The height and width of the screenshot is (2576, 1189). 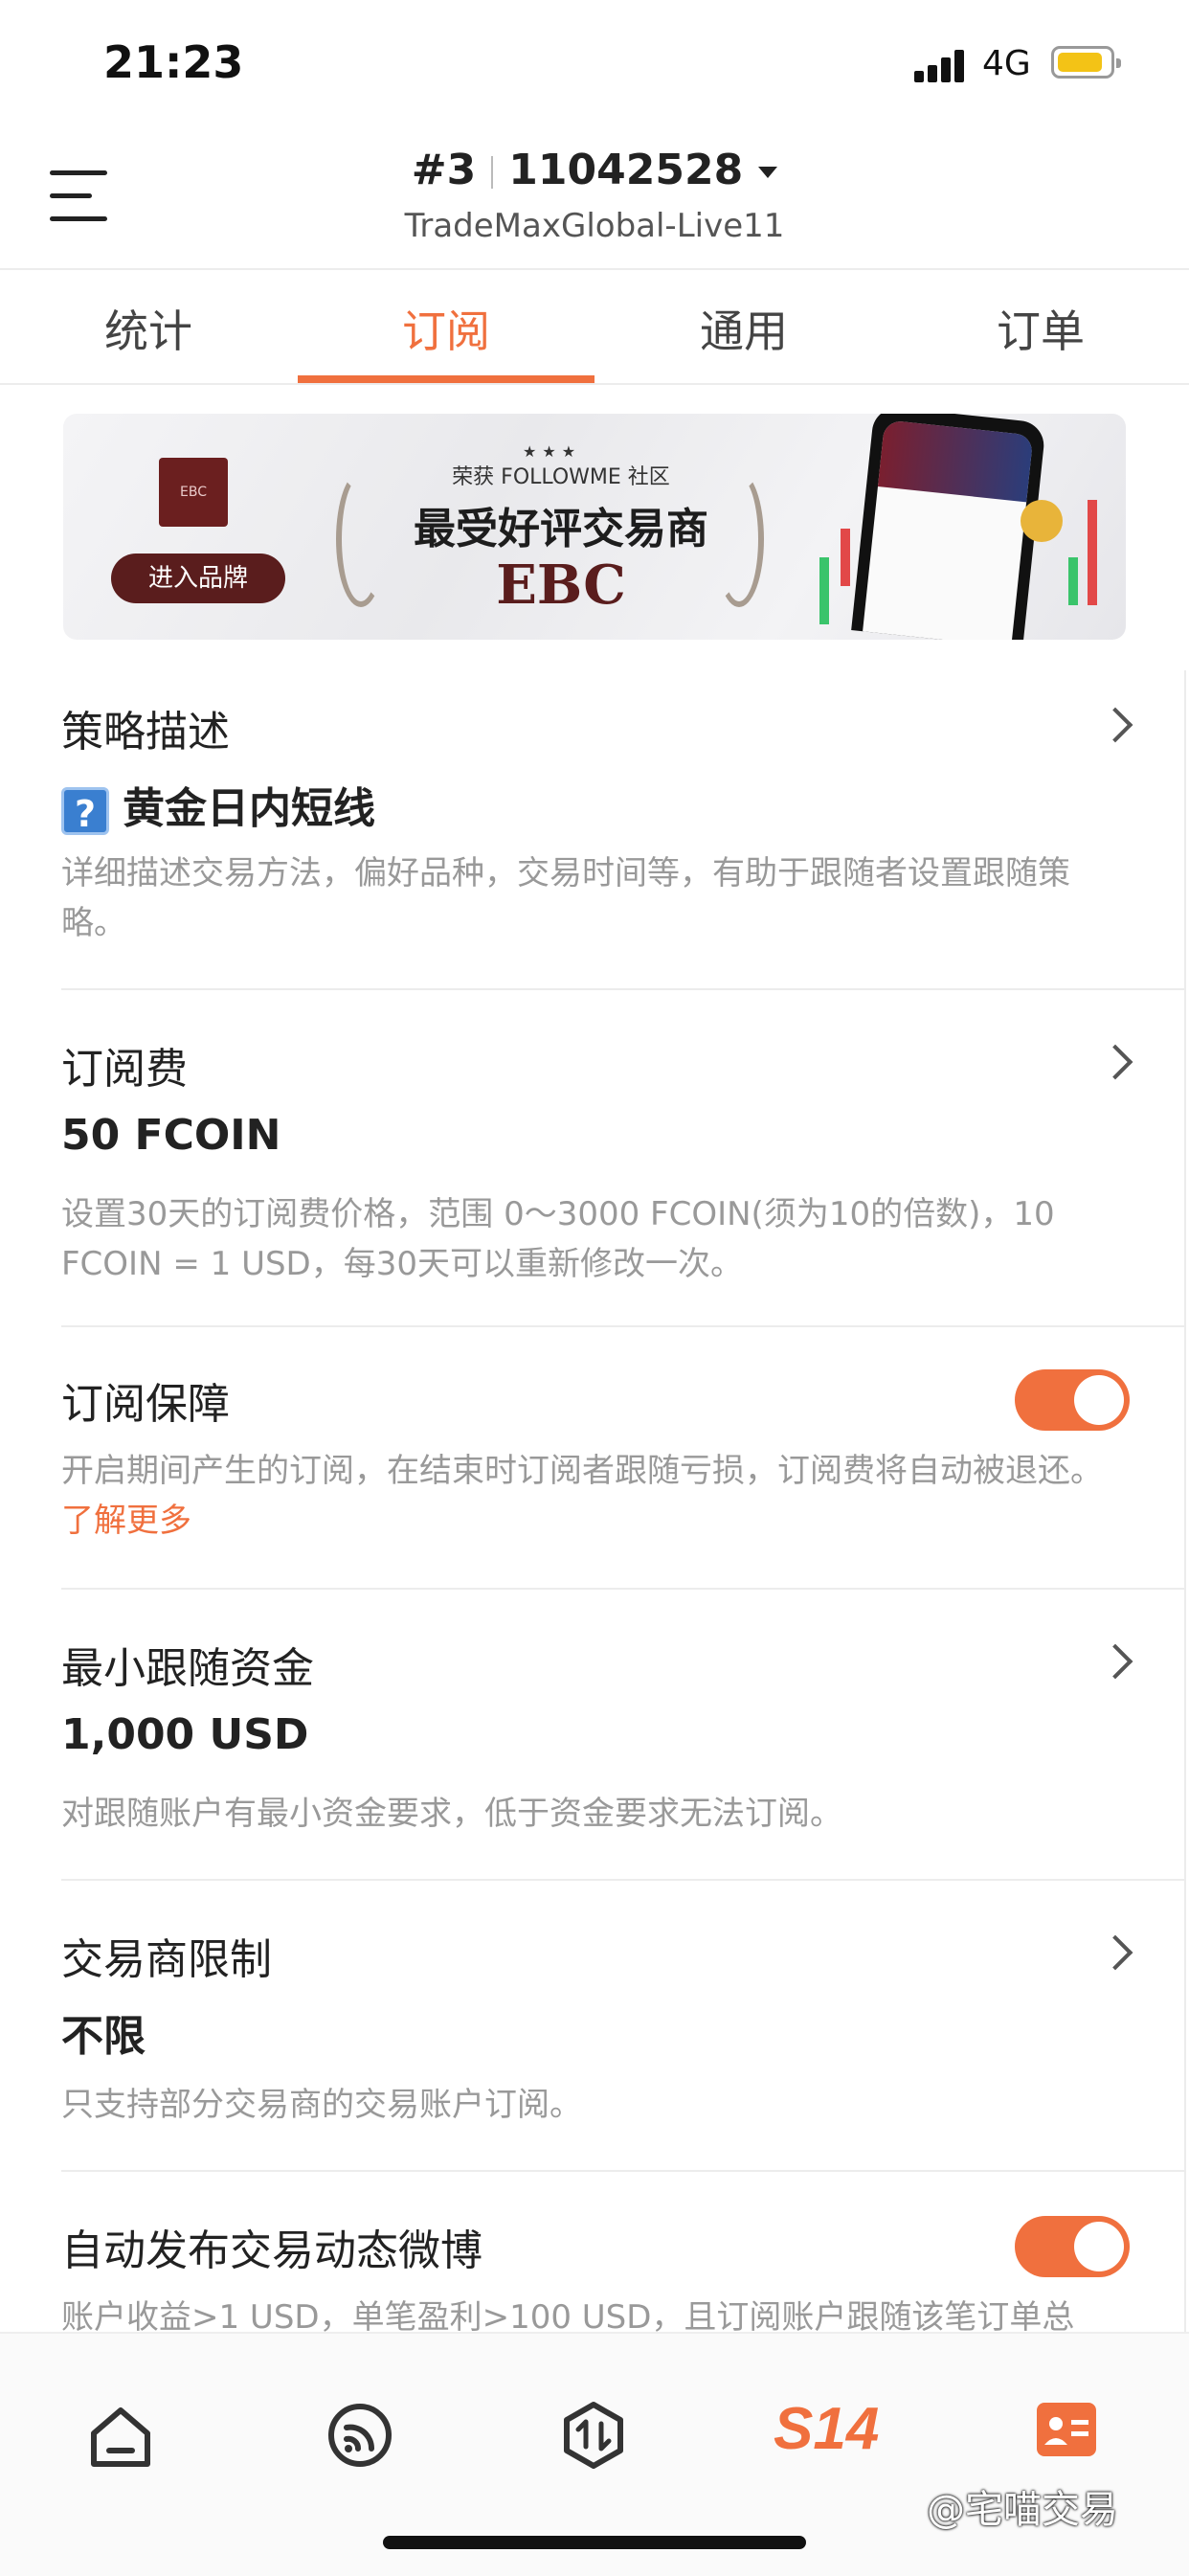 I want to click on section-title: 交易商限制, so click(x=166, y=1959).